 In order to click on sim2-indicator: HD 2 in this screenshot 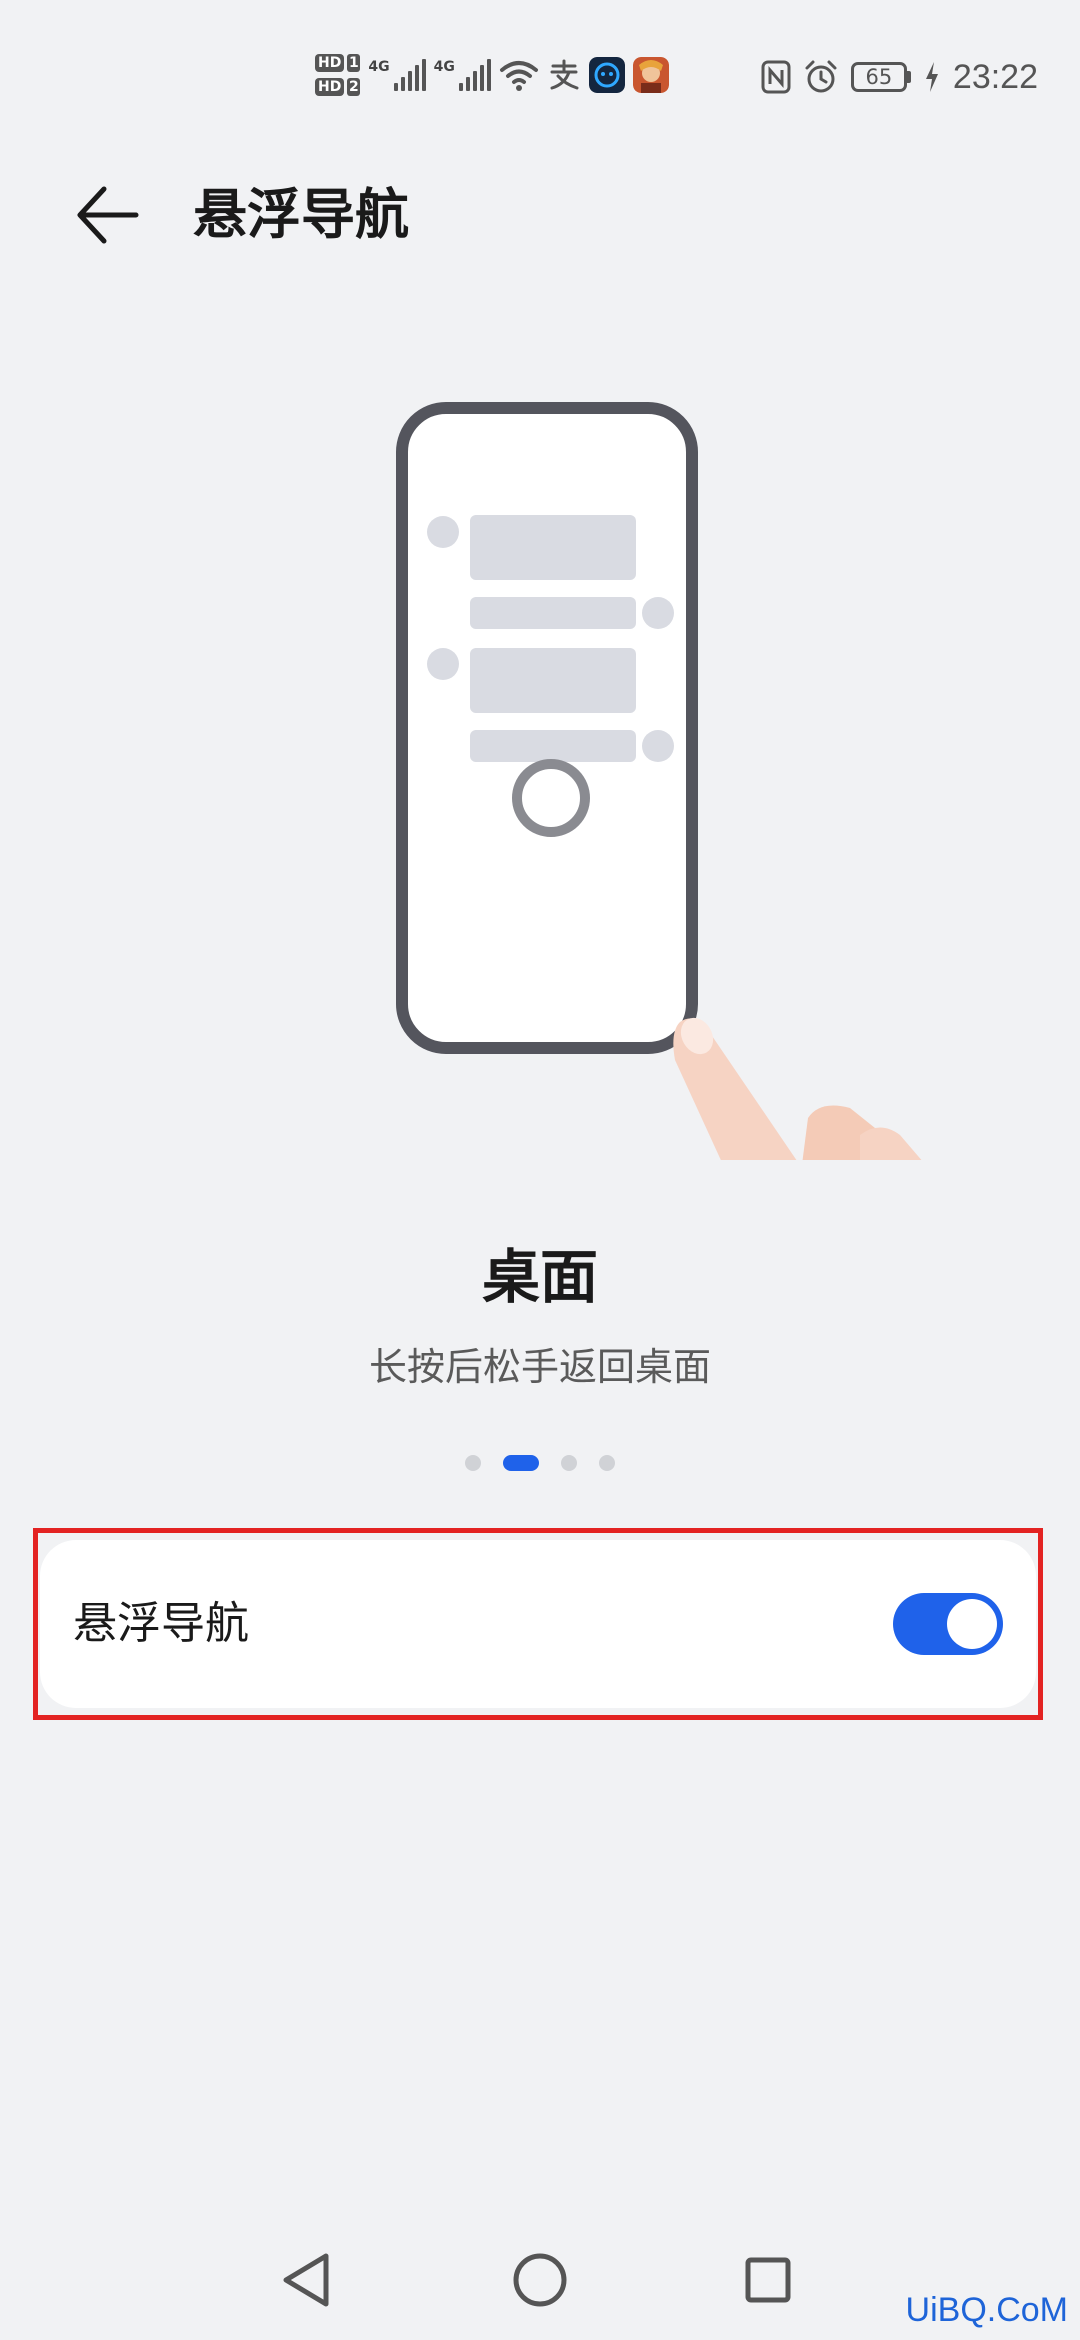, I will do `click(338, 87)`.